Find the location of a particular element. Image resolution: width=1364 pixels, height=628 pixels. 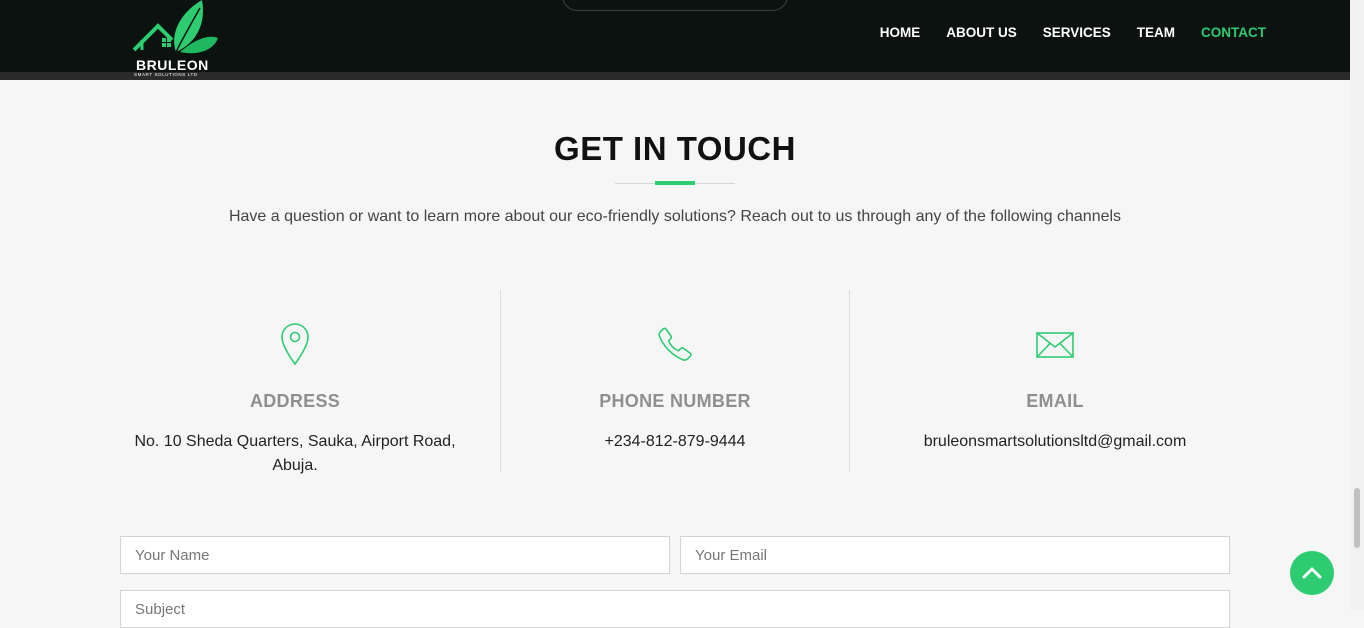

email-label: EMAIL is located at coordinates (1055, 401).